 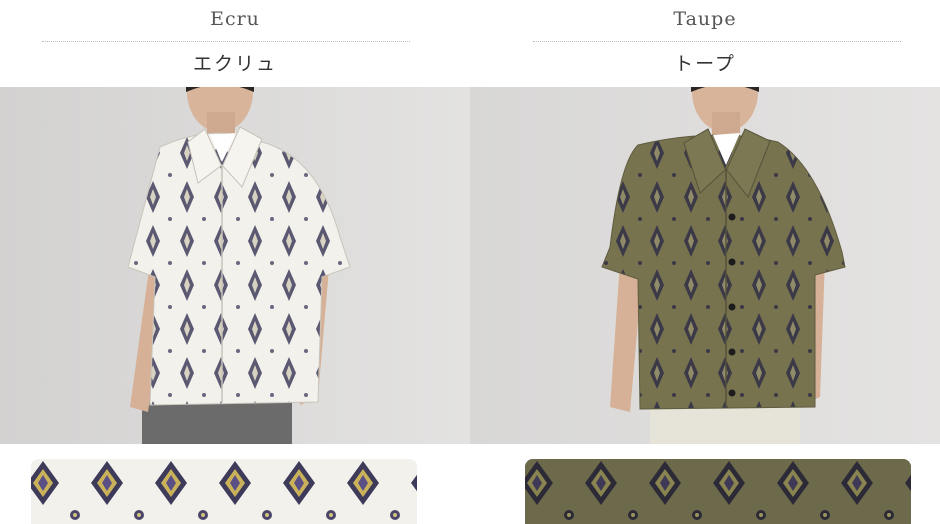 What do you see at coordinates (705, 19) in the screenshot?
I see `color-name-en: Taupe` at bounding box center [705, 19].